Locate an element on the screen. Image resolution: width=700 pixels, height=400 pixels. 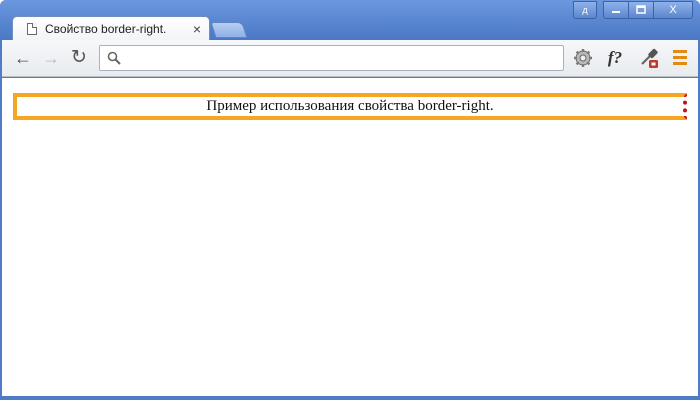
tab-title: Свойство border-right. is located at coordinates (106, 29).